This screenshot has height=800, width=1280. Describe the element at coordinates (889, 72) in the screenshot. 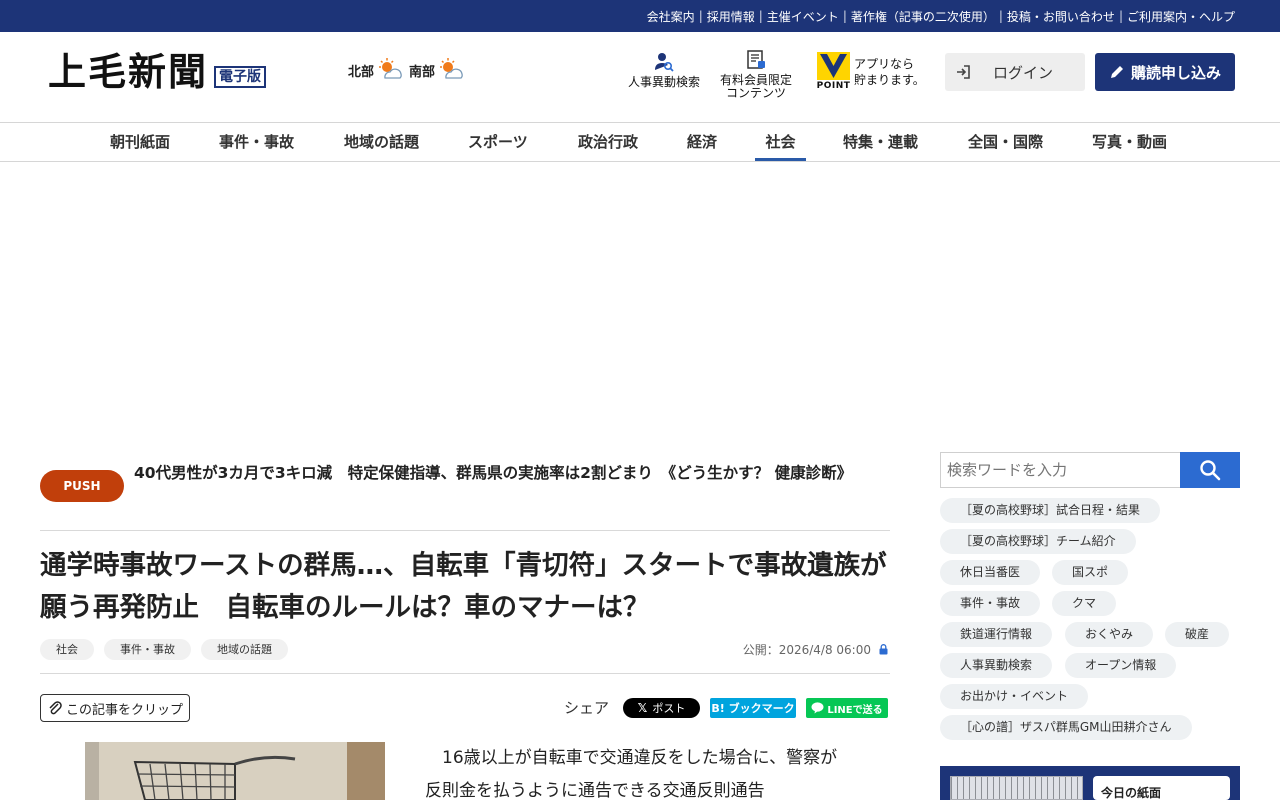

I see `vpoint-text: アプリなら 貯まります。` at that location.